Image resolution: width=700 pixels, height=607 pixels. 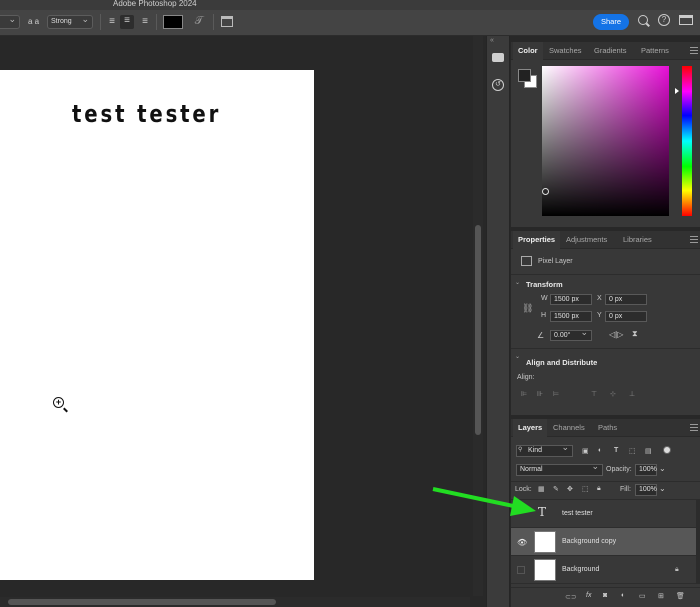 What do you see at coordinates (478, 330) in the screenshot?
I see `vertical-scroll-thumb` at bounding box center [478, 330].